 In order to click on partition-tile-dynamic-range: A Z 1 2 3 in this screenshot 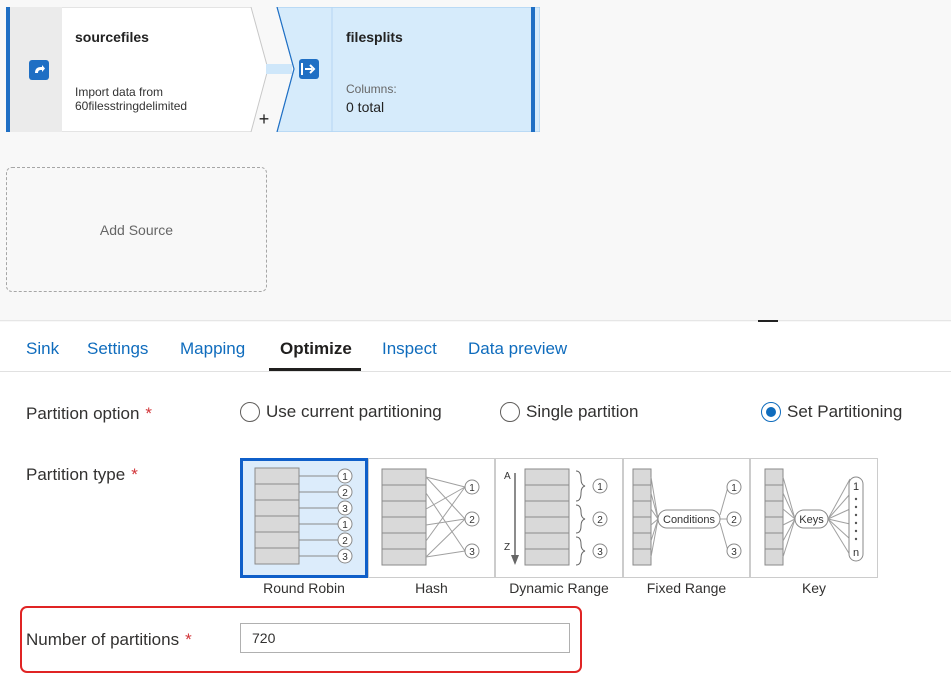, I will do `click(559, 518)`.